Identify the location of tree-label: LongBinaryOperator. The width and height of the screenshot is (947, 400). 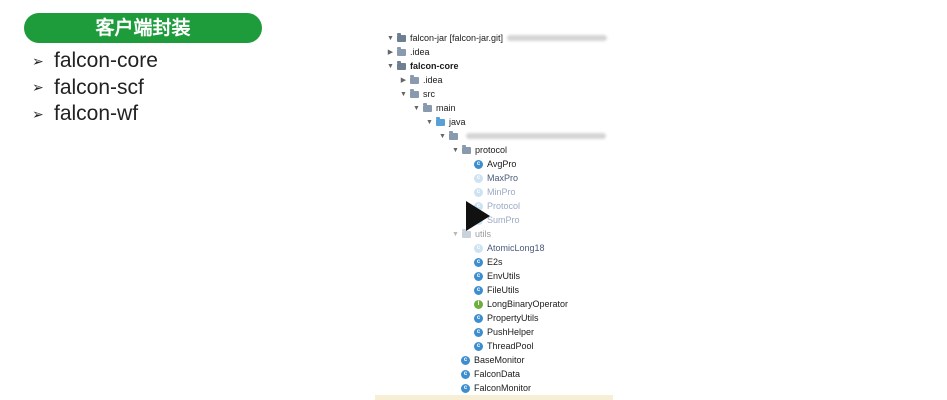
(528, 304).